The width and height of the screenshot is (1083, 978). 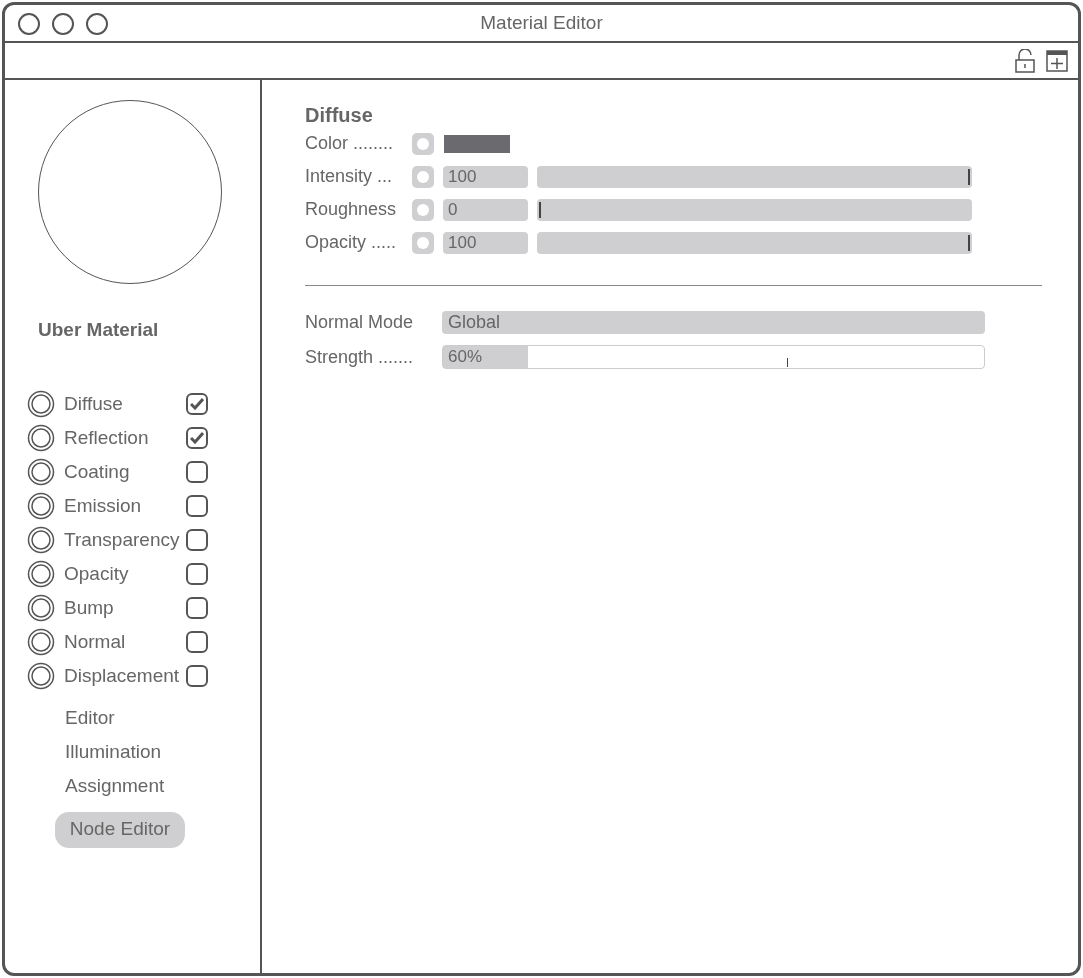 What do you see at coordinates (485, 209) in the screenshot?
I see `value-field: 0` at bounding box center [485, 209].